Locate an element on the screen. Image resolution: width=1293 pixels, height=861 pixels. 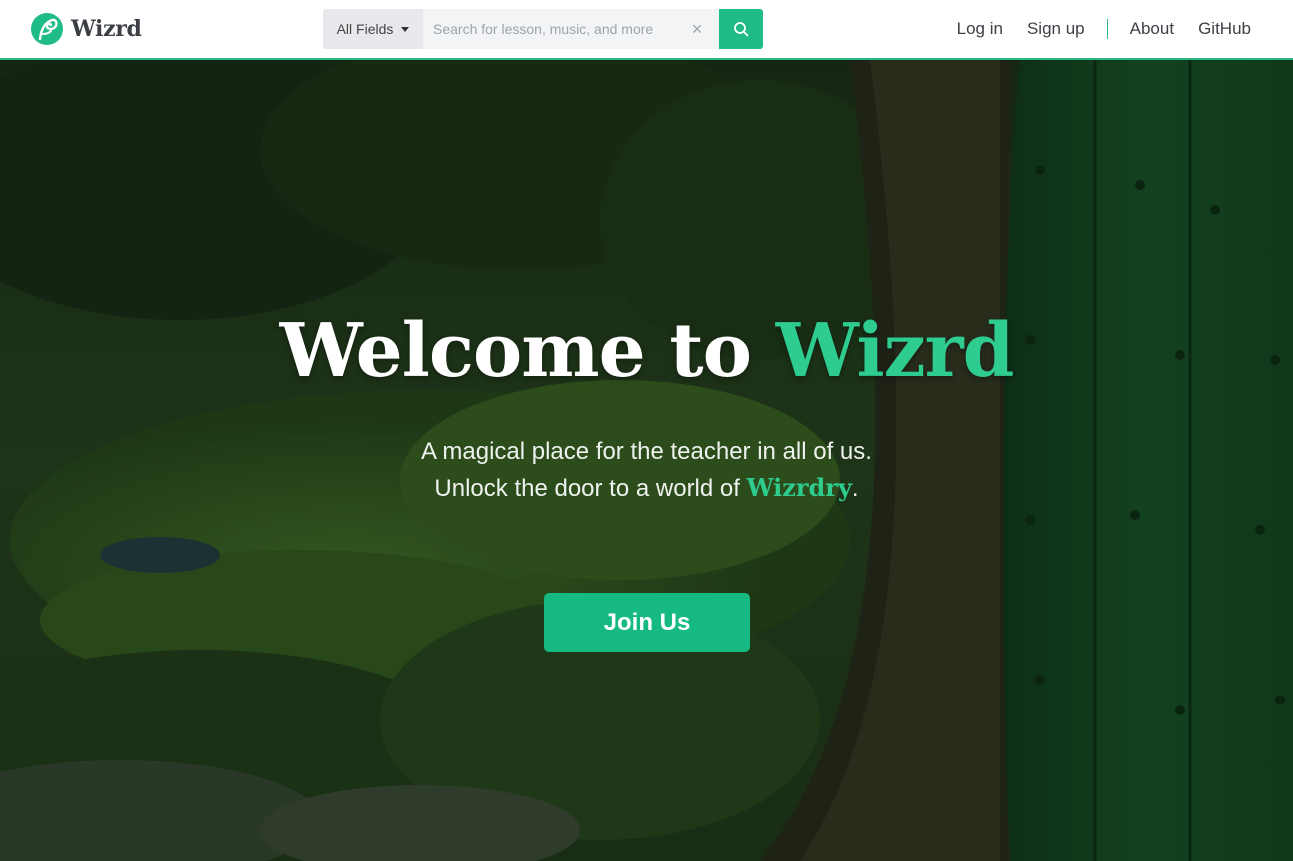
hero-subtitle-line2: Unlock the door to a world of Wizrdry. is located at coordinates (646, 488).